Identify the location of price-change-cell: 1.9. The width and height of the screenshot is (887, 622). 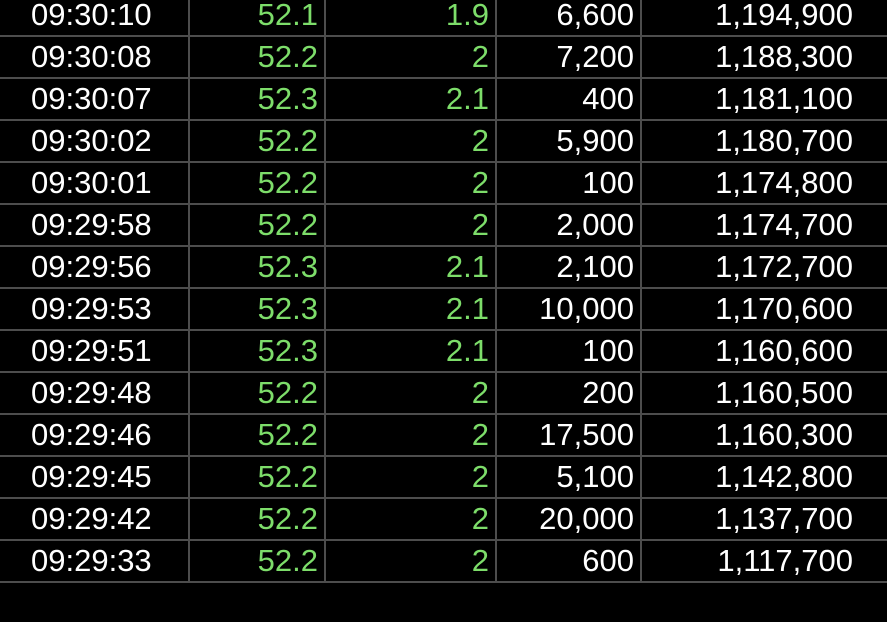
(410, 18).